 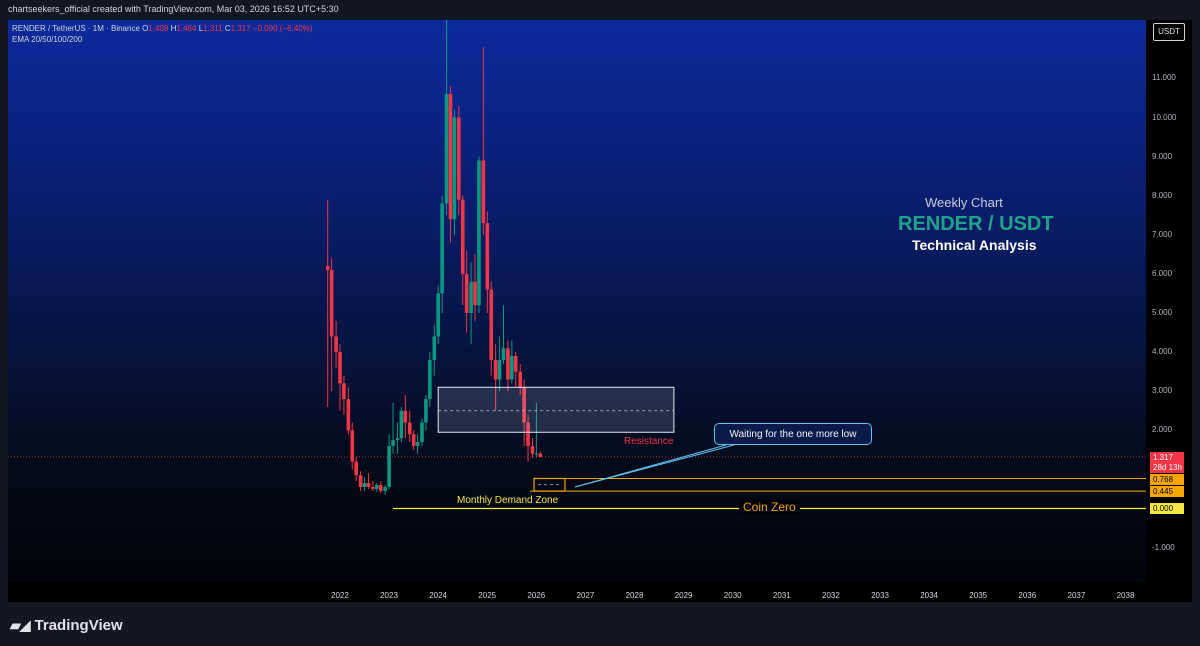 I want to click on y-tick-label: 3.000, so click(x=1162, y=391).